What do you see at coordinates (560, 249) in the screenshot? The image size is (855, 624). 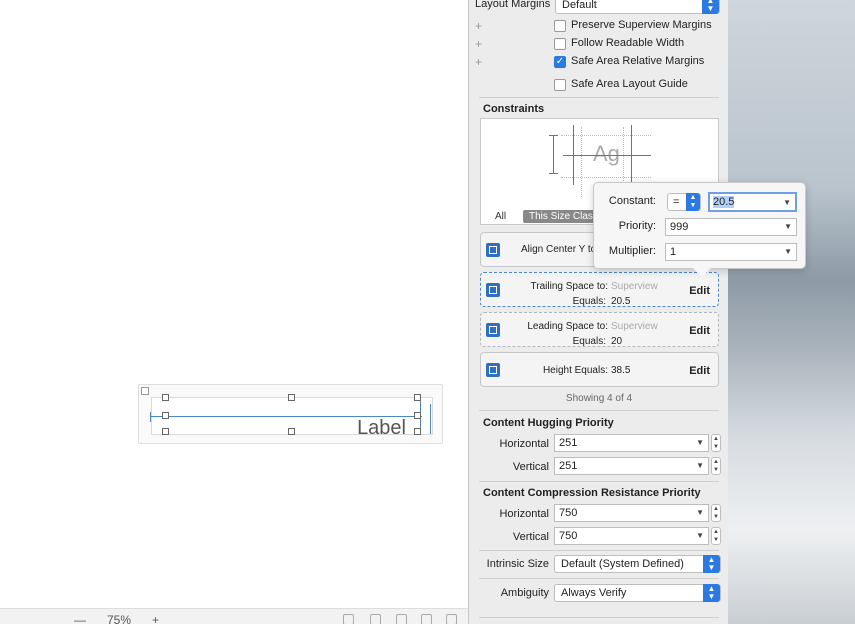 I see `constraint-name: Align Center Y to:` at bounding box center [560, 249].